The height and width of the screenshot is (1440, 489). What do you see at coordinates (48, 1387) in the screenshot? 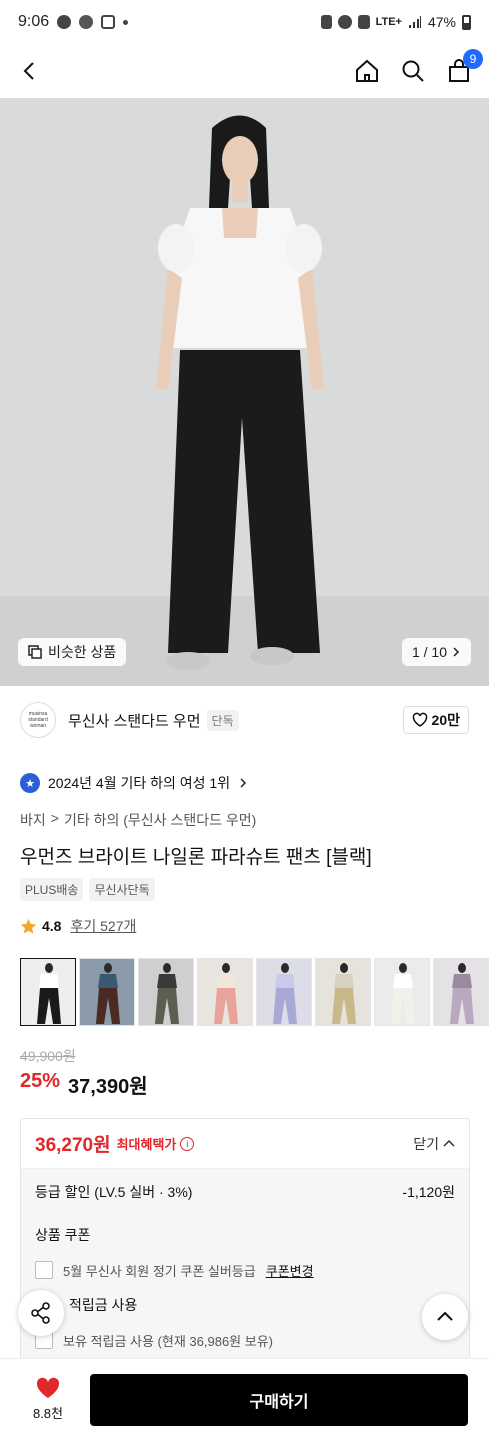
I see `heart-filled-icon` at bounding box center [48, 1387].